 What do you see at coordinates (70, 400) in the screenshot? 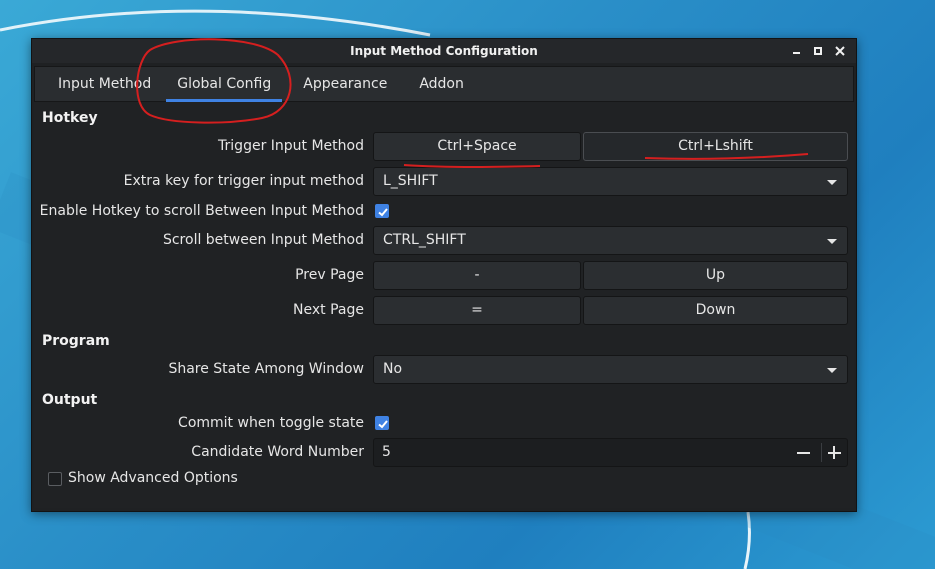
I see `output-section-heading: Output` at bounding box center [70, 400].